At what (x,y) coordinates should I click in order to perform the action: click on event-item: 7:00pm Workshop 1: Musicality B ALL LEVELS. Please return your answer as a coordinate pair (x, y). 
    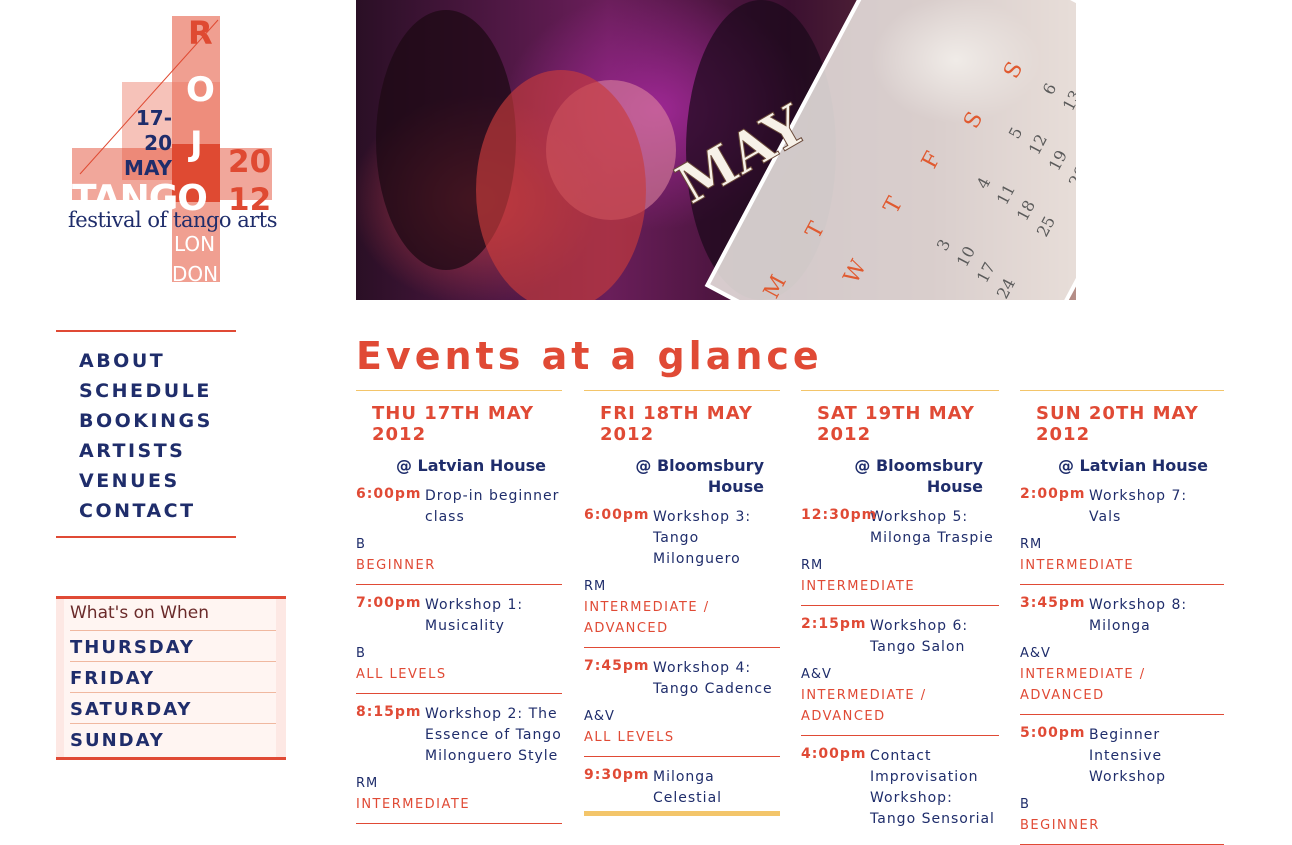
    Looking at the image, I should click on (459, 639).